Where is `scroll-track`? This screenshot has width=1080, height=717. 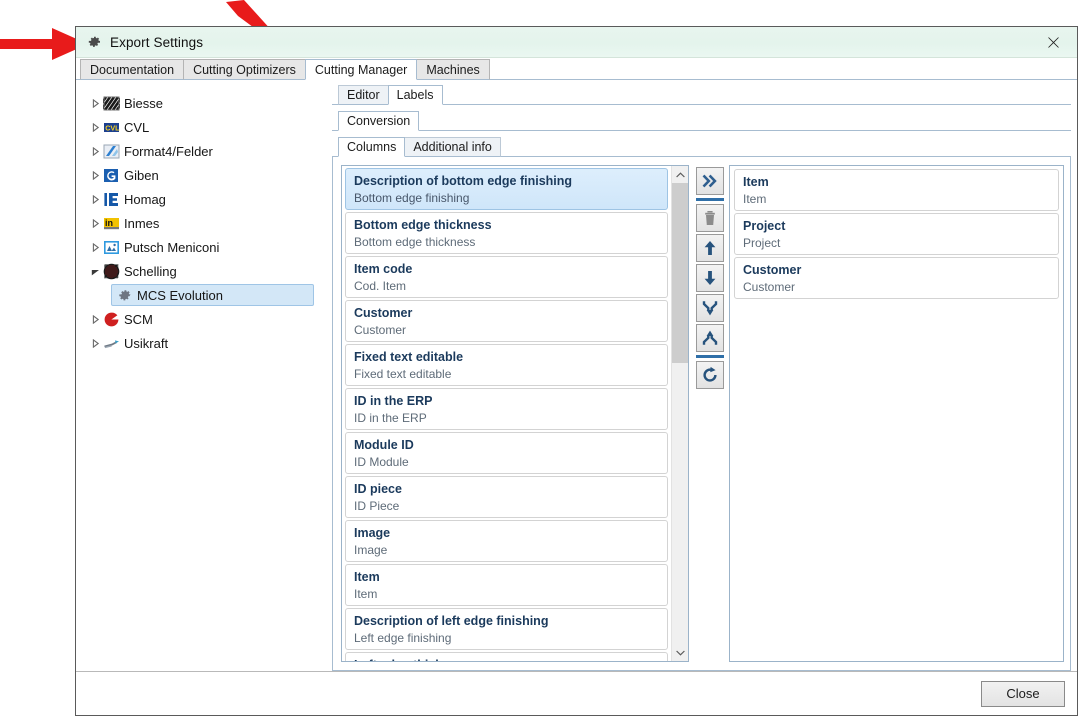
scroll-track is located at coordinates (680, 413).